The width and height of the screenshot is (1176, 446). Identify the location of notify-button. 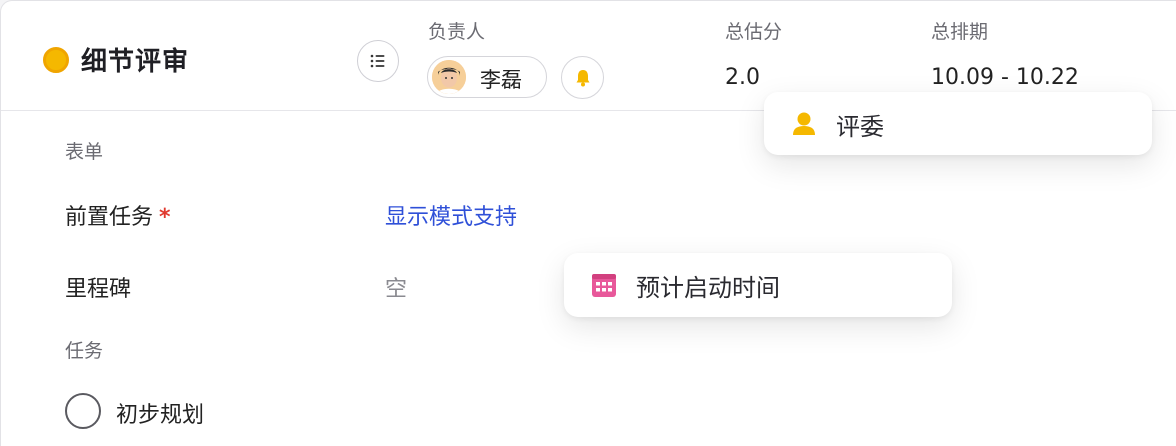
(582, 77).